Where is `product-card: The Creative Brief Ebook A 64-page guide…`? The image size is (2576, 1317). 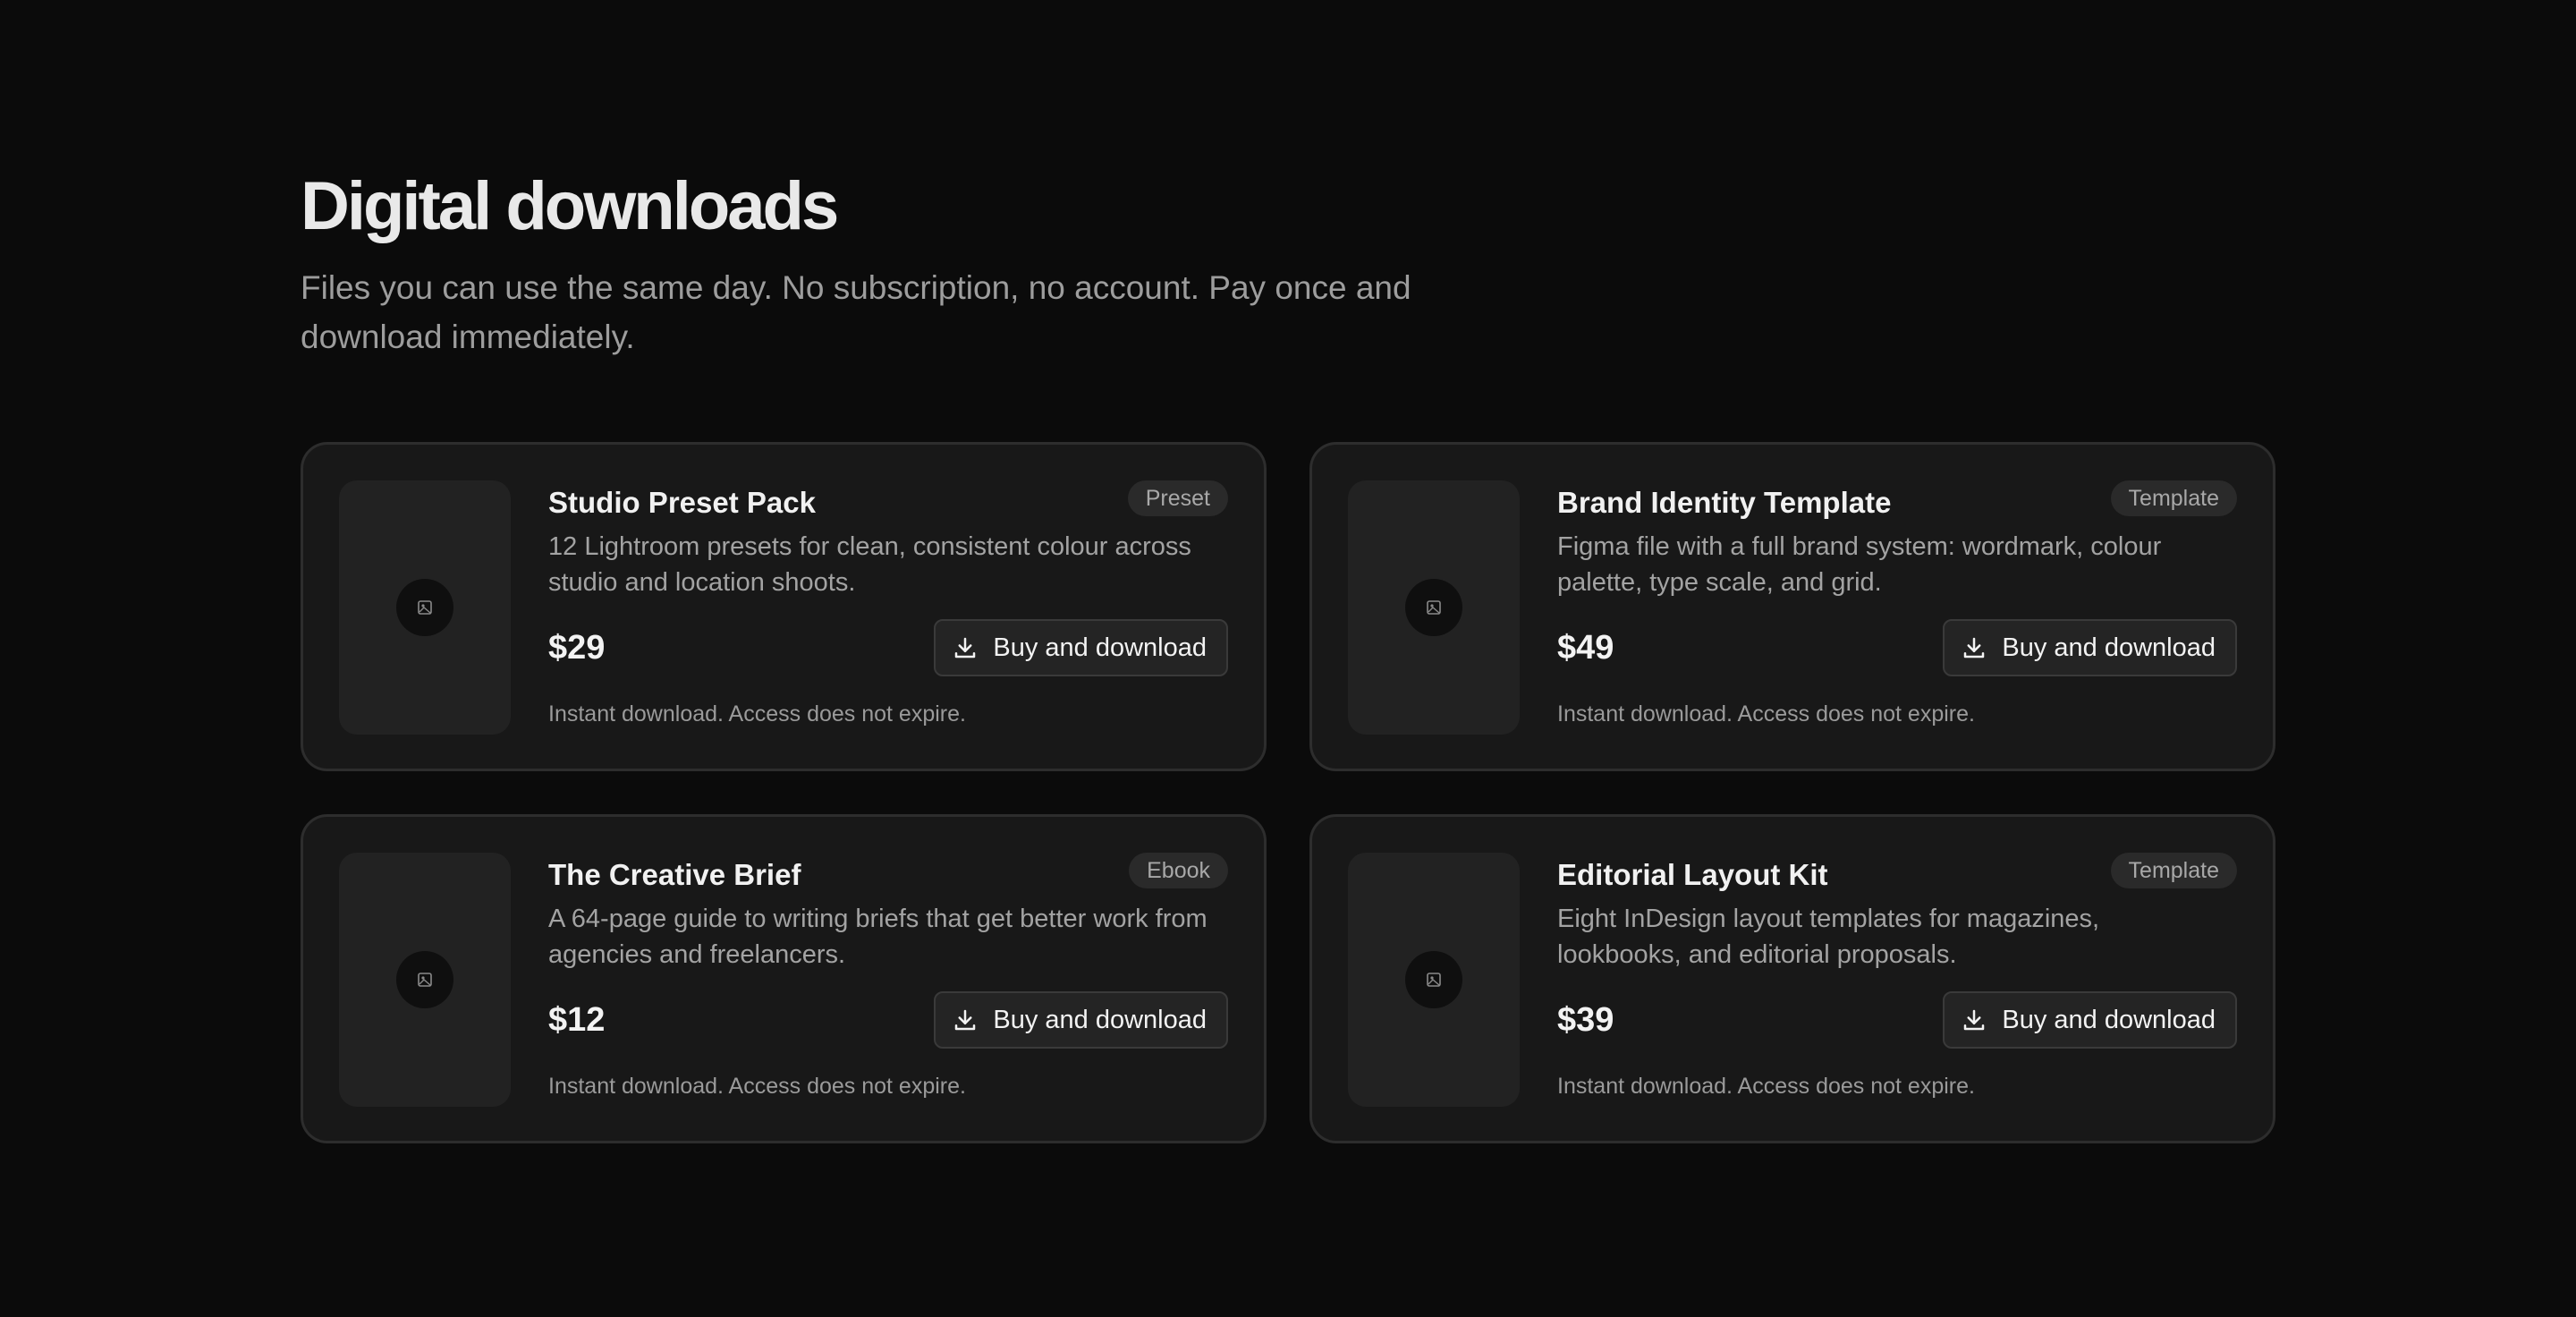
product-card: The Creative Brief Ebook A 64-page guide… is located at coordinates (784, 978).